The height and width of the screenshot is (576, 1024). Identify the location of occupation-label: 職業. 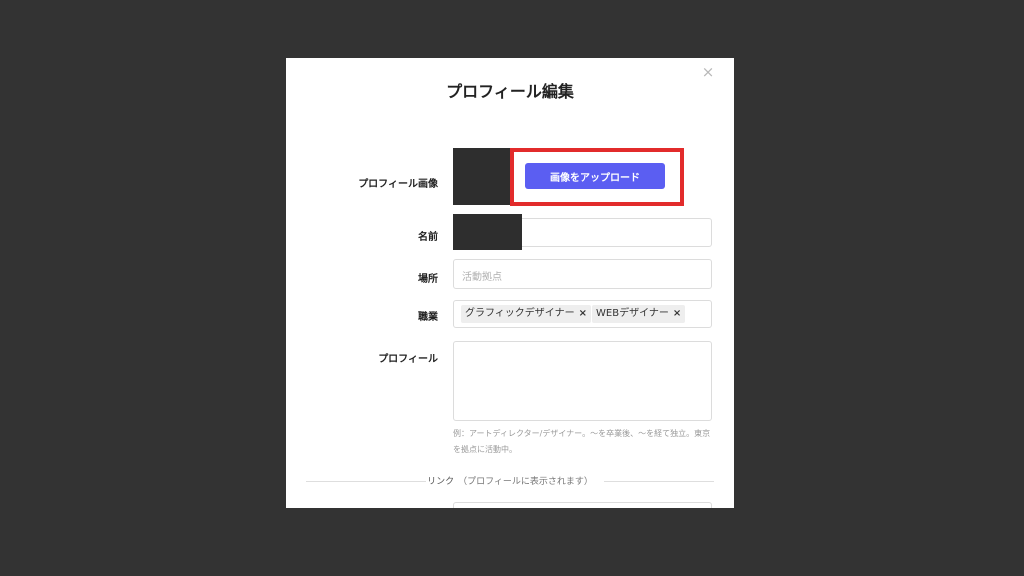
(428, 317).